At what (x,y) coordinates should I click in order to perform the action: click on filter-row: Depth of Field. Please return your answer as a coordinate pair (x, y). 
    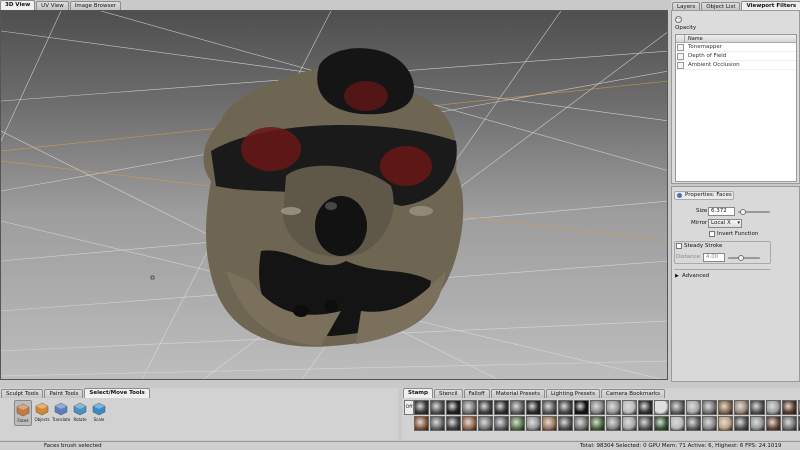
    Looking at the image, I should click on (736, 56).